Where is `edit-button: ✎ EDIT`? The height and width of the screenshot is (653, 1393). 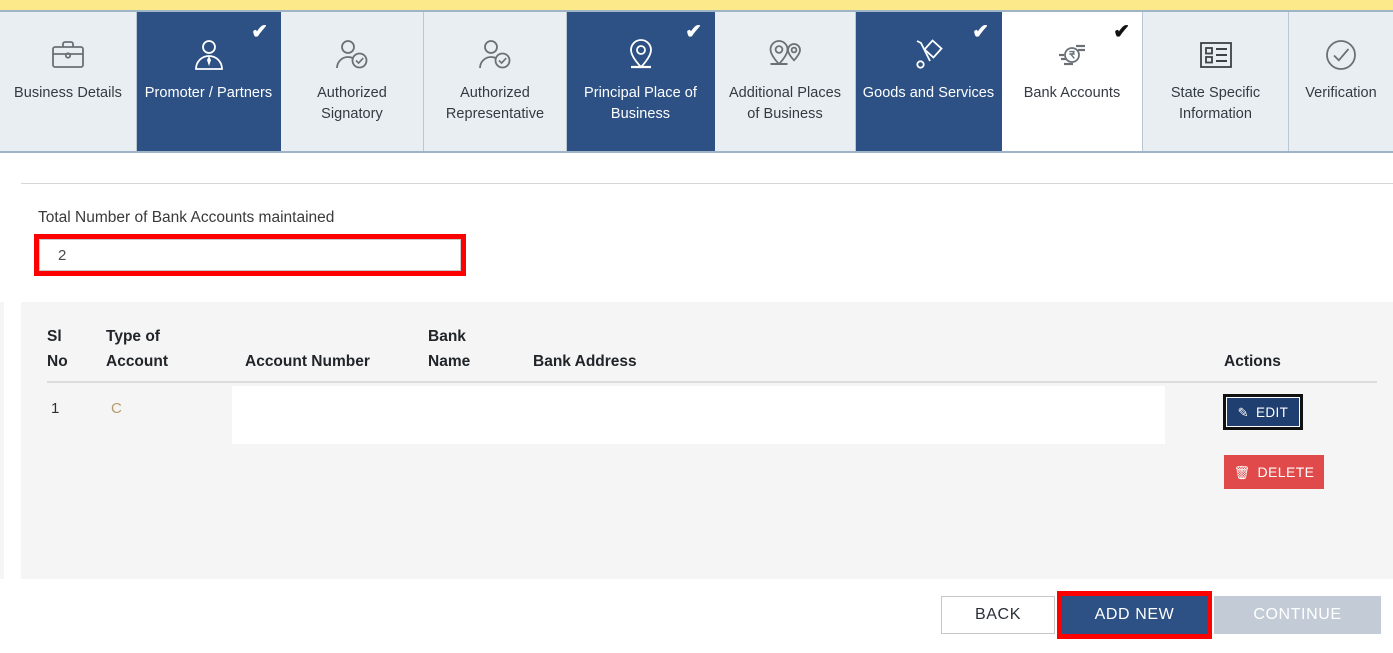 edit-button: ✎ EDIT is located at coordinates (1263, 412).